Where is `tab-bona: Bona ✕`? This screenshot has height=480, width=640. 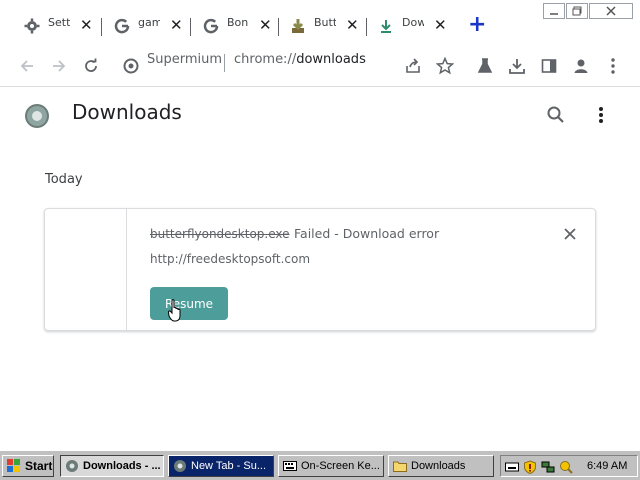
tab-bona: Bona ✕ is located at coordinates (237, 26).